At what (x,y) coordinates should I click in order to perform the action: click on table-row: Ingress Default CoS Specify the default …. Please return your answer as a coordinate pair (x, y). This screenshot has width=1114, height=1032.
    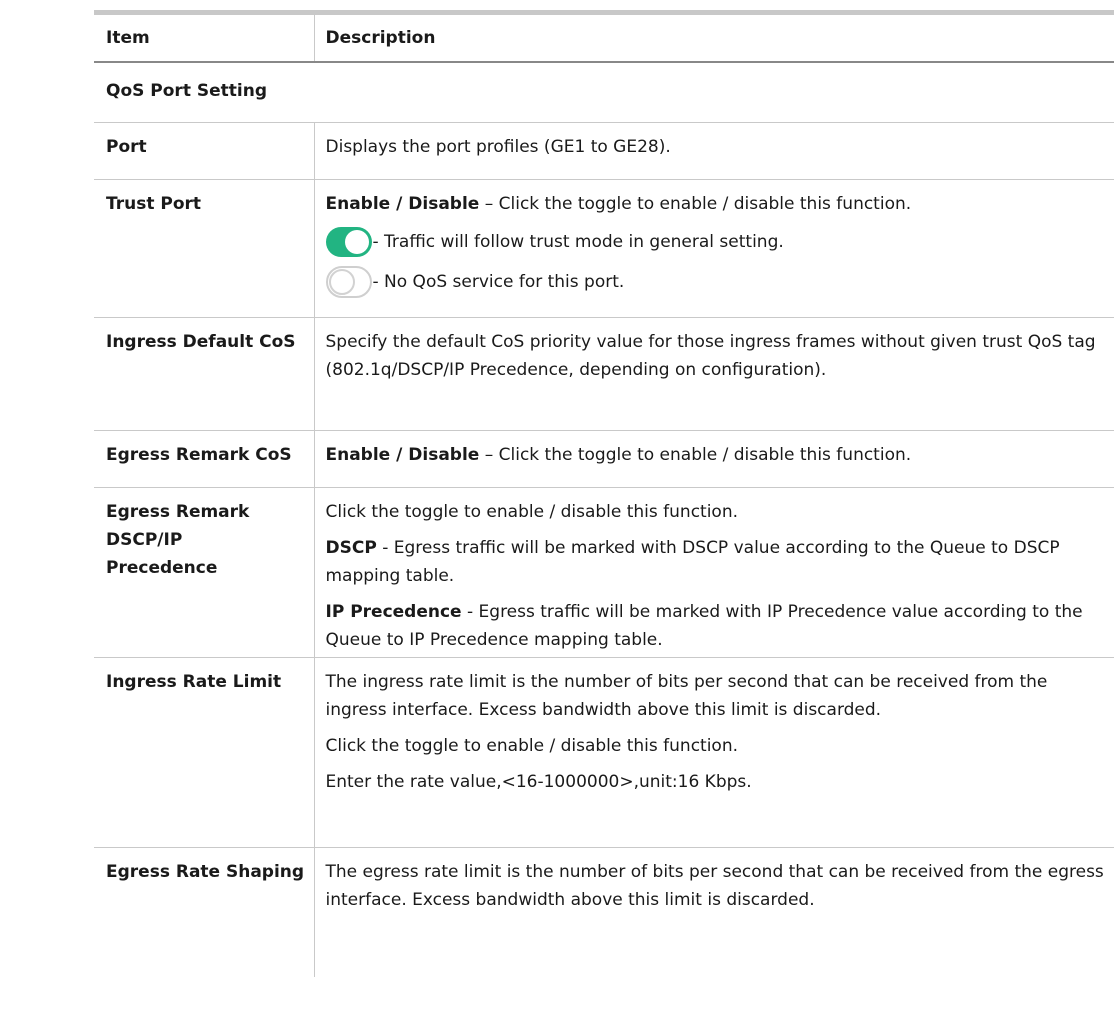
    Looking at the image, I should click on (604, 374).